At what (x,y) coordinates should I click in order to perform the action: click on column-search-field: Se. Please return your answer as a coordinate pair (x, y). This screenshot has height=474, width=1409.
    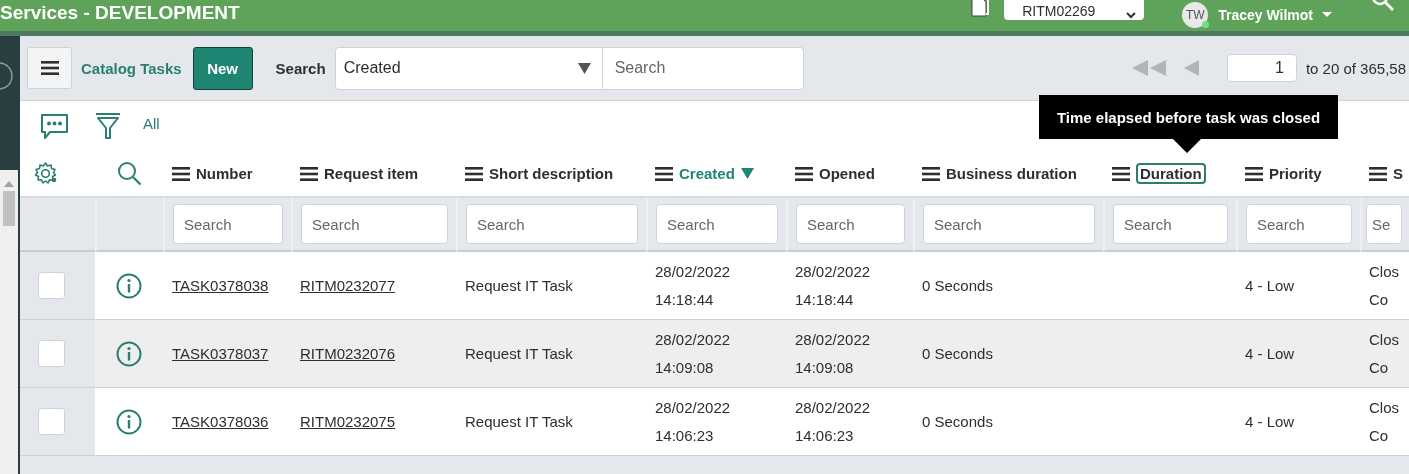
    Looking at the image, I should click on (1384, 224).